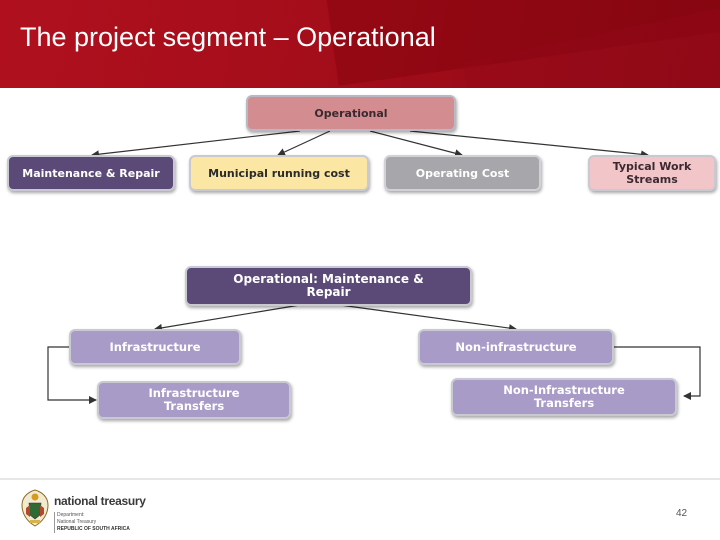  Describe the element at coordinates (360, 479) in the screenshot. I see `footer-divider` at that location.